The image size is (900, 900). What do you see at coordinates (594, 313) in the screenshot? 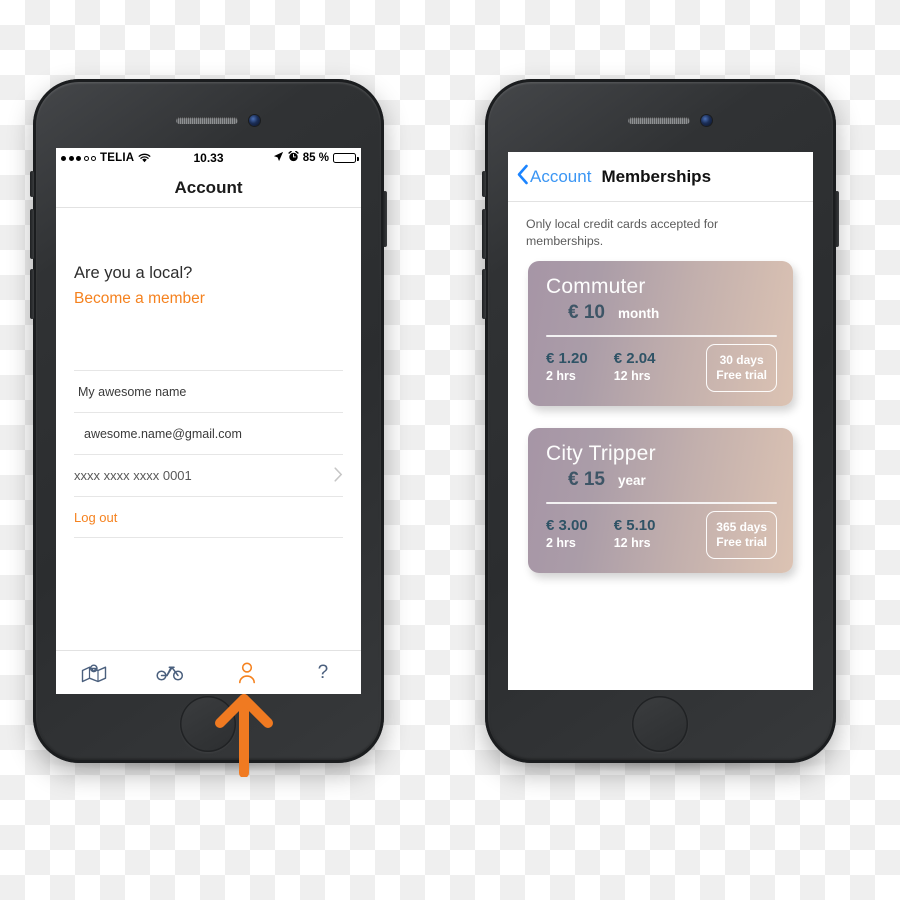
I see `price-amount: 10` at bounding box center [594, 313].